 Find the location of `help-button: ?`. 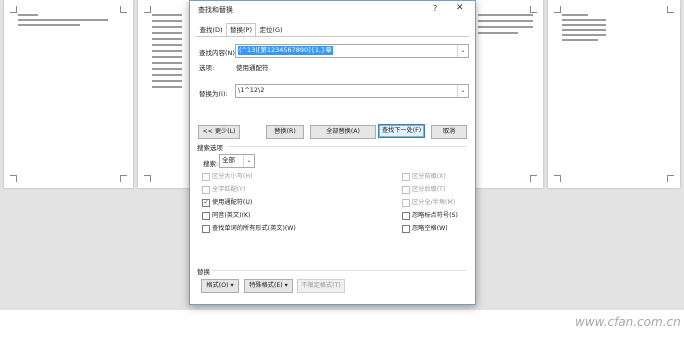

help-button: ? is located at coordinates (435, 8).